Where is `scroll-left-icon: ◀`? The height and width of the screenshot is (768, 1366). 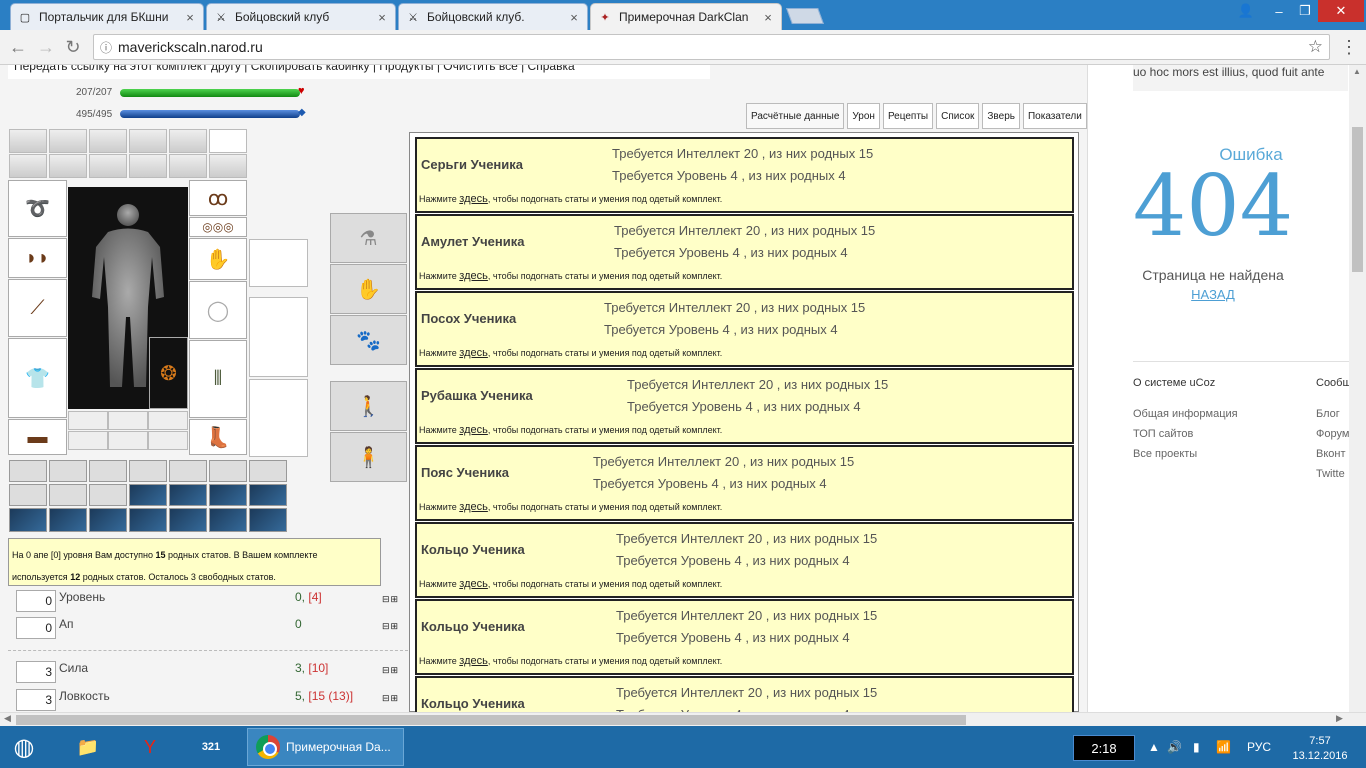 scroll-left-icon: ◀ is located at coordinates (7, 718).